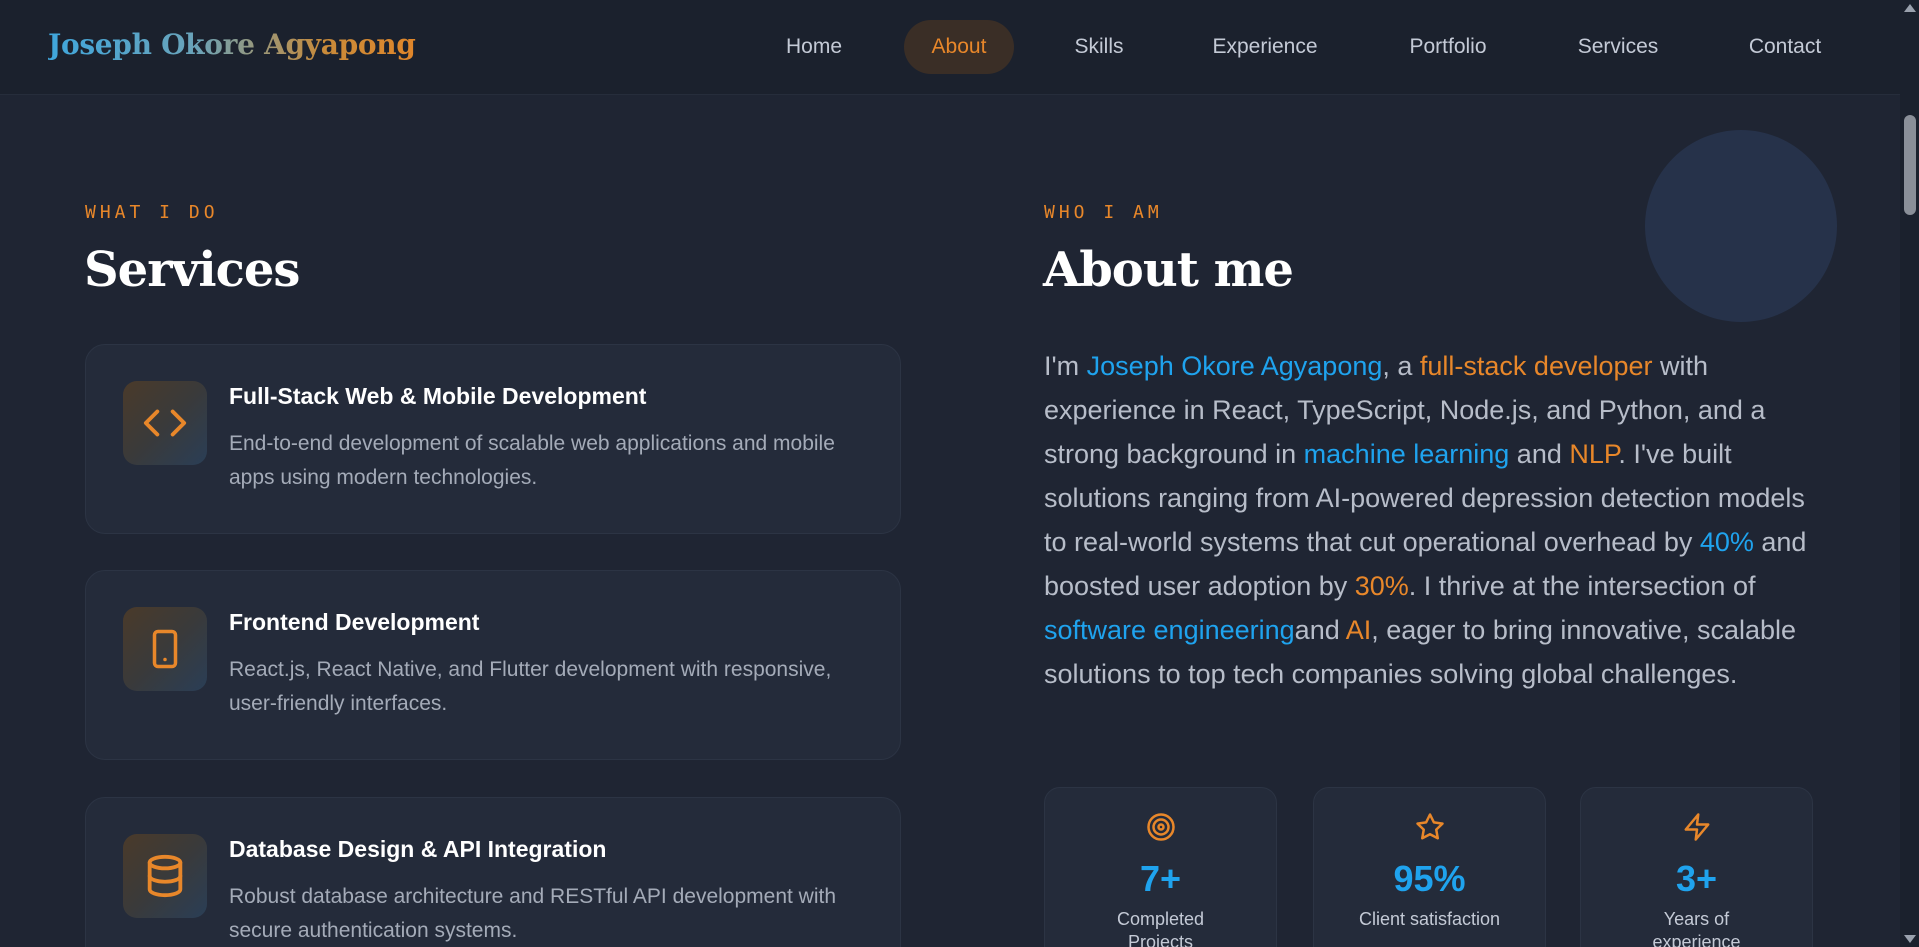 This screenshot has width=1919, height=947. Describe the element at coordinates (1697, 827) in the screenshot. I see `lightning-icon` at that location.